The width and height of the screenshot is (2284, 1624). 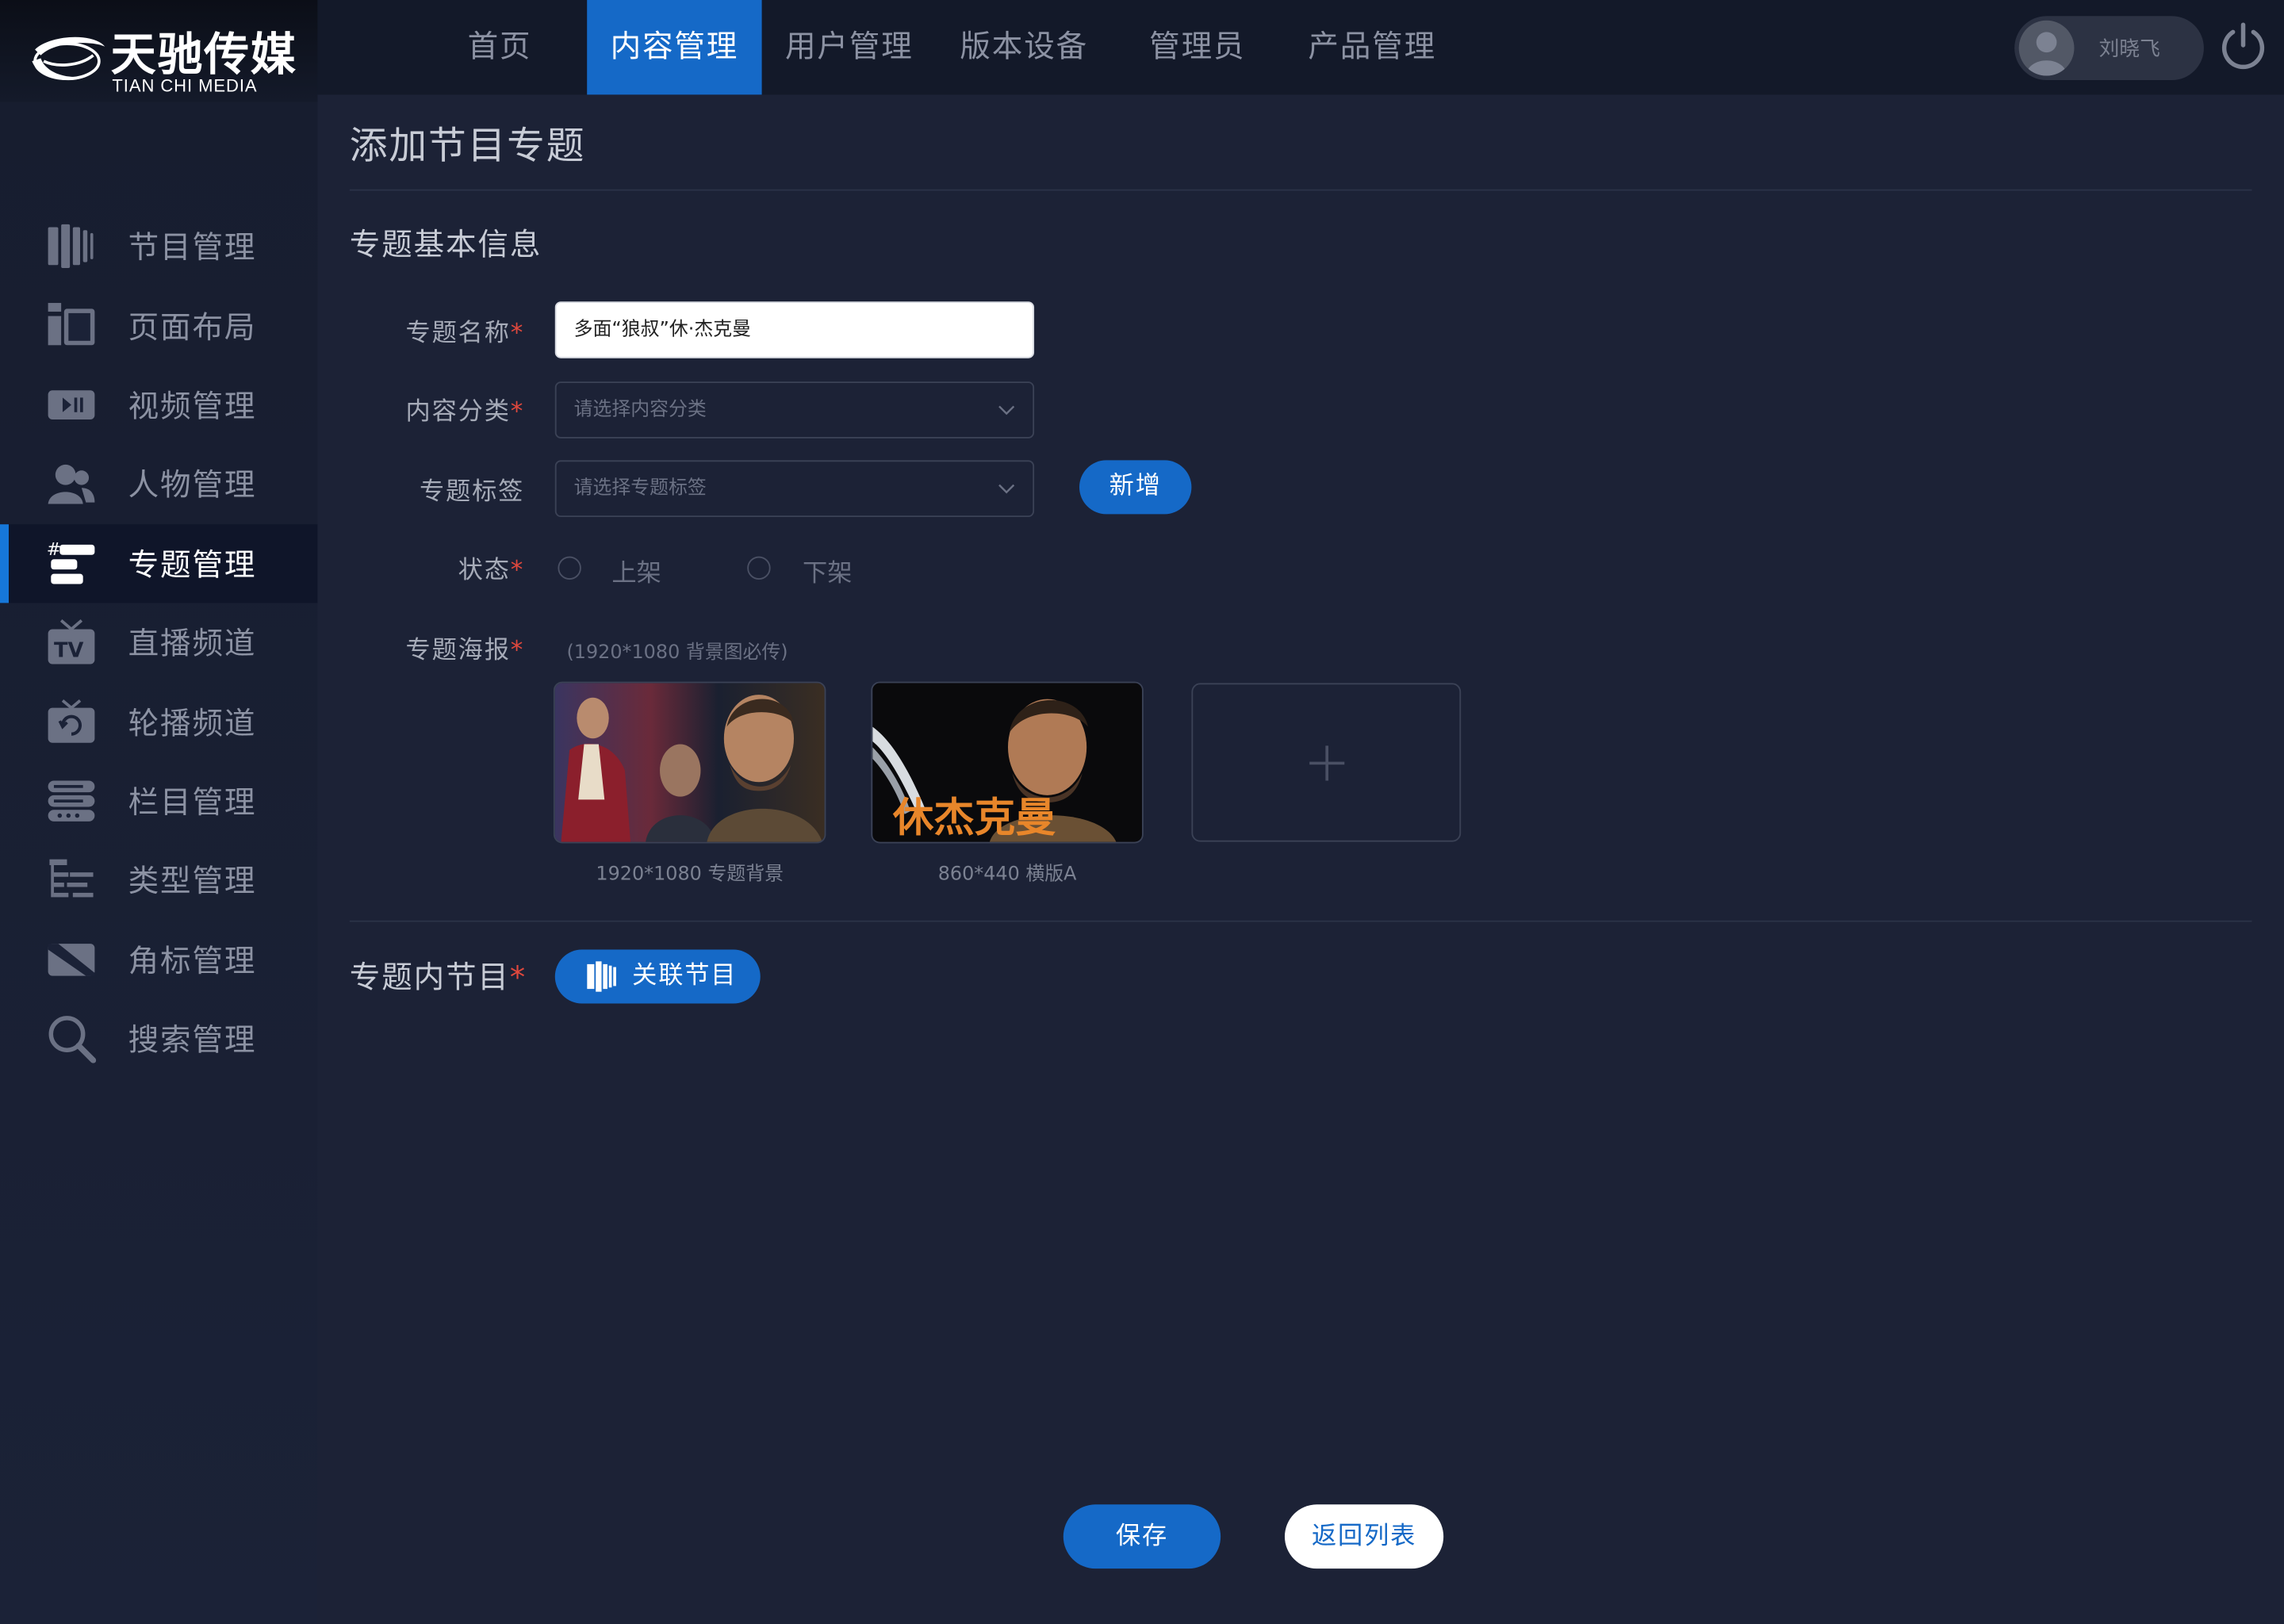 I want to click on sidebar-item-label: 节目管理, so click(x=192, y=248).